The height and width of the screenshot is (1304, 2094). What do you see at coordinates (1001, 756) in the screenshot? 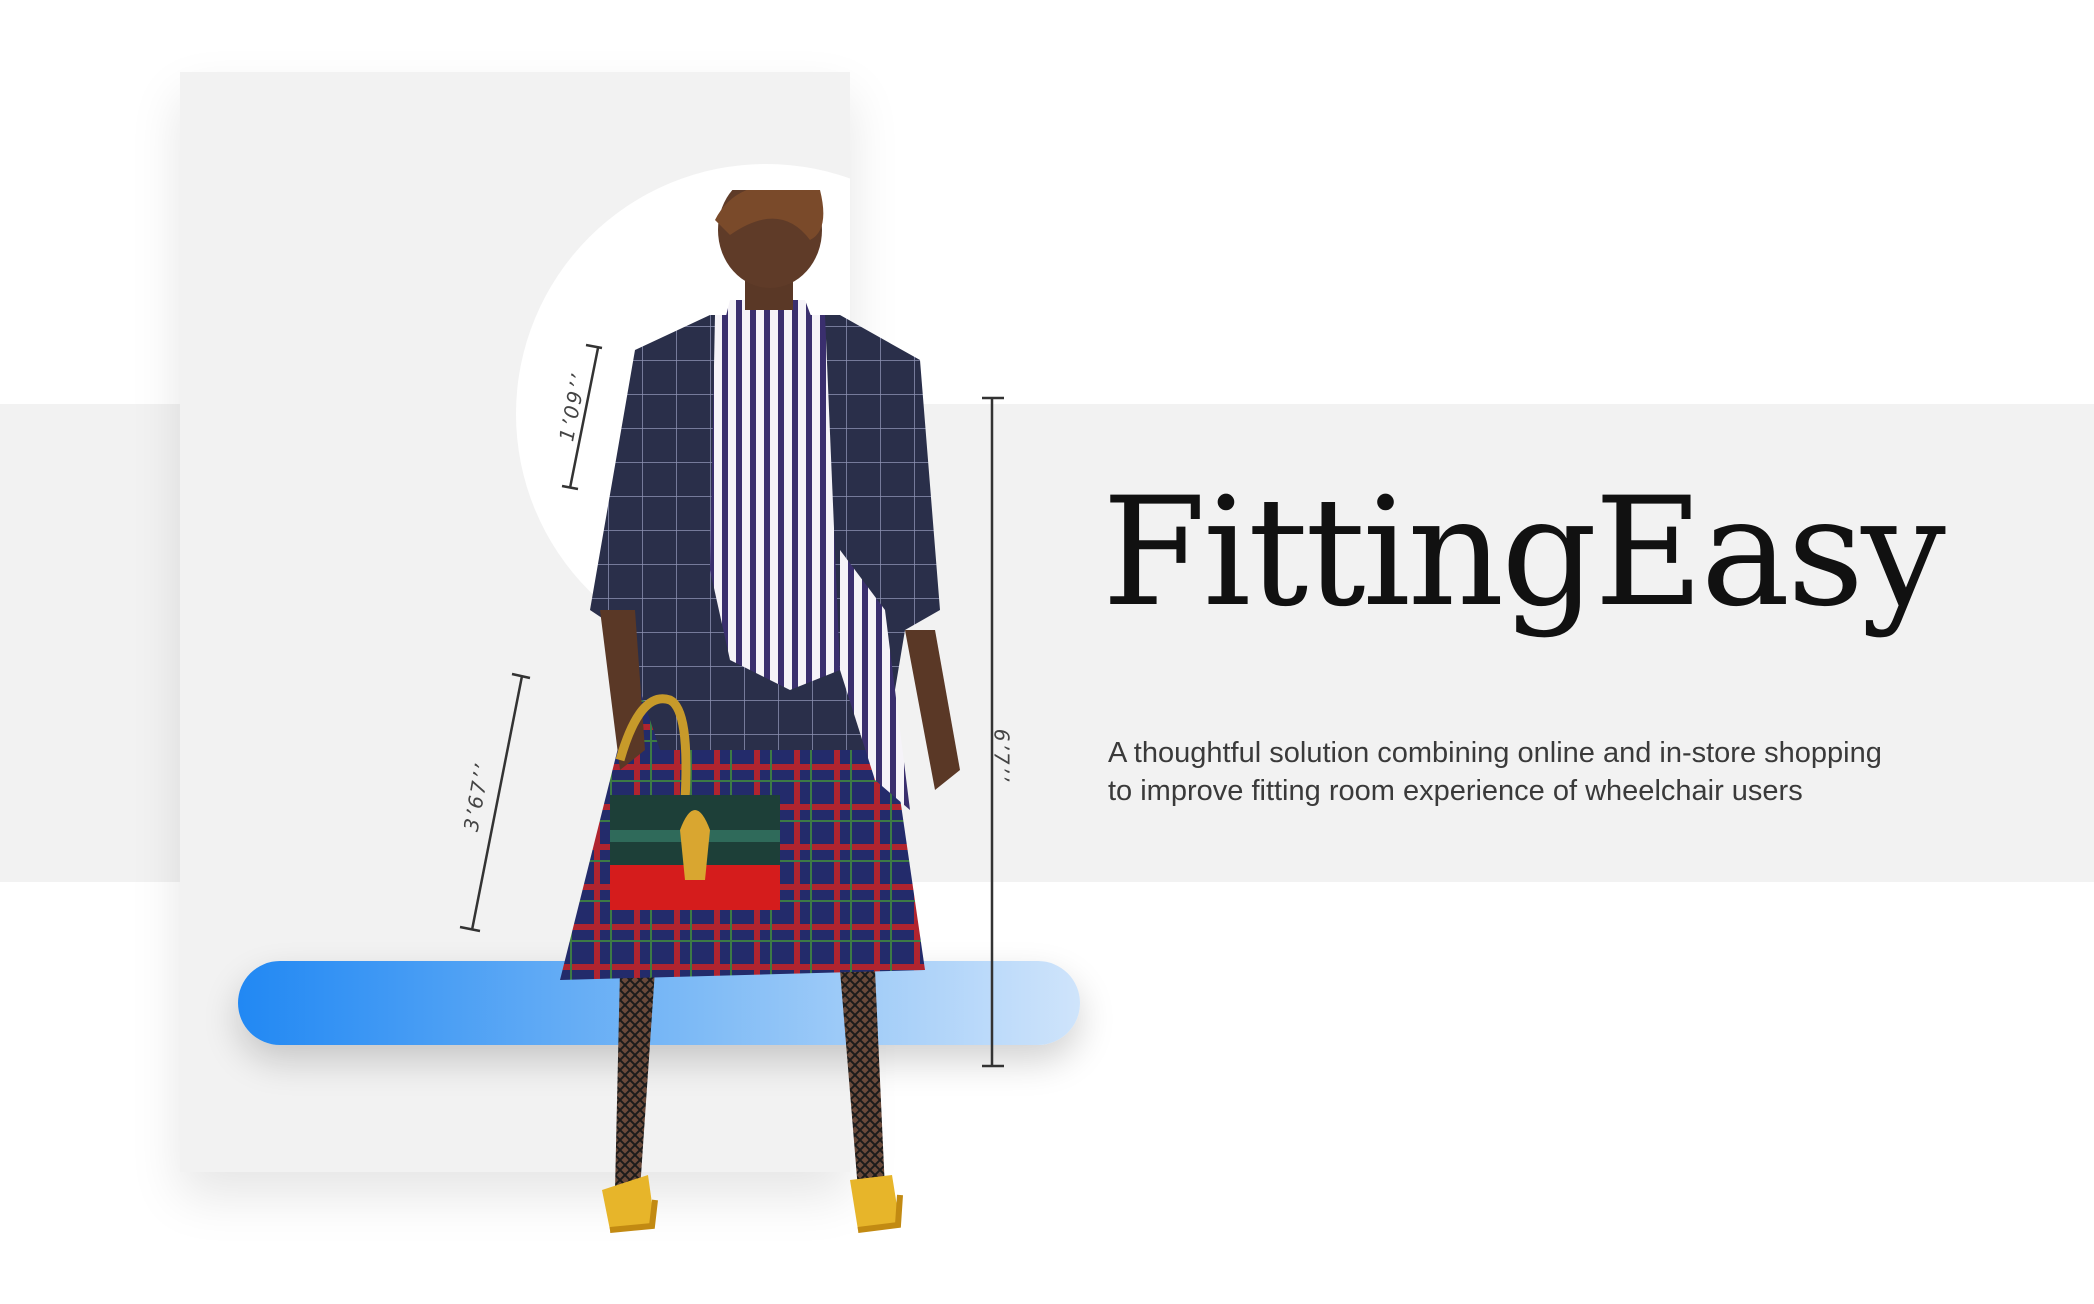
I see `height-measure-label: 6’7’’` at bounding box center [1001, 756].